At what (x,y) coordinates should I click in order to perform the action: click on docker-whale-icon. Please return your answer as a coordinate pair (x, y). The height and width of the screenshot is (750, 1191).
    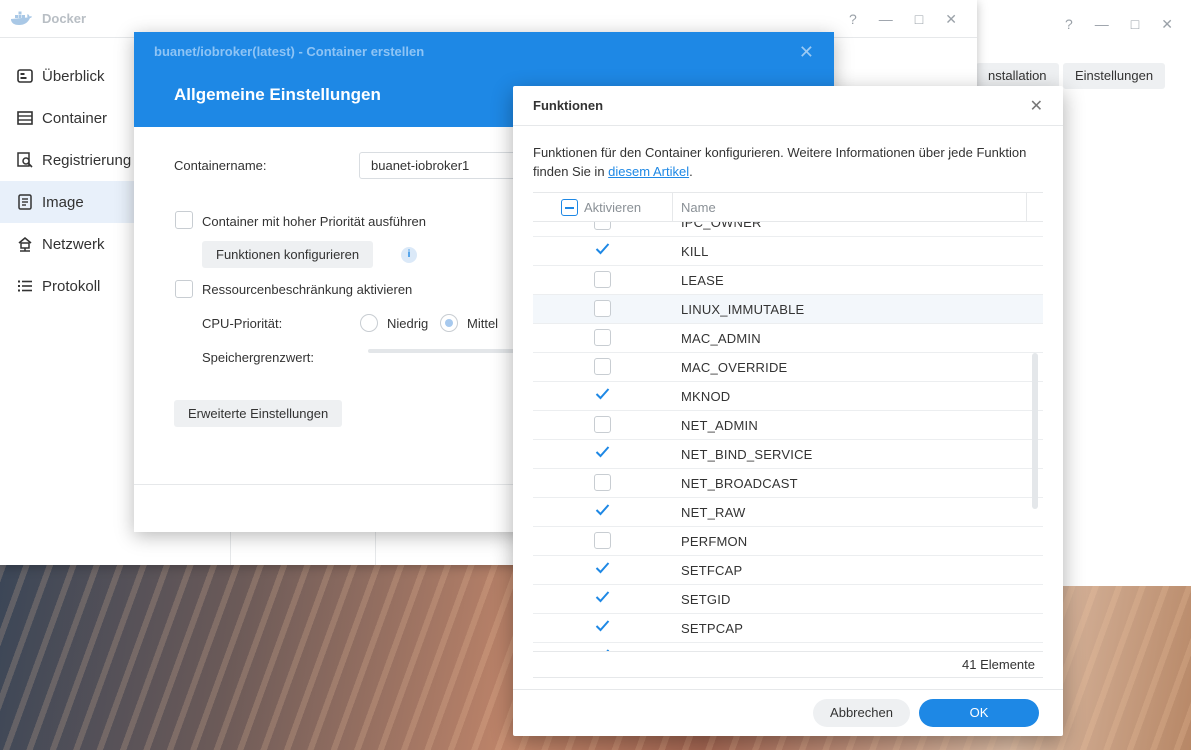
    Looking at the image, I should click on (21, 18).